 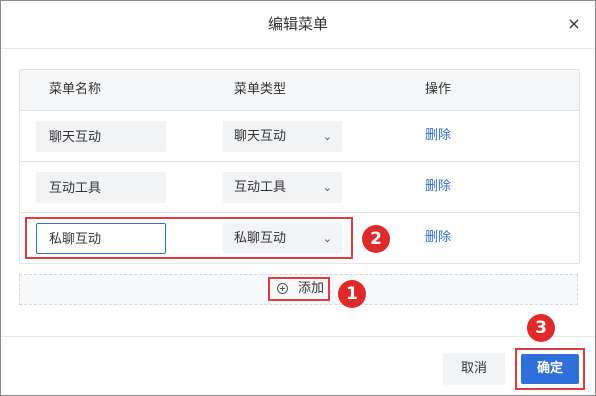 I want to click on confirm-button: 确定, so click(x=550, y=369).